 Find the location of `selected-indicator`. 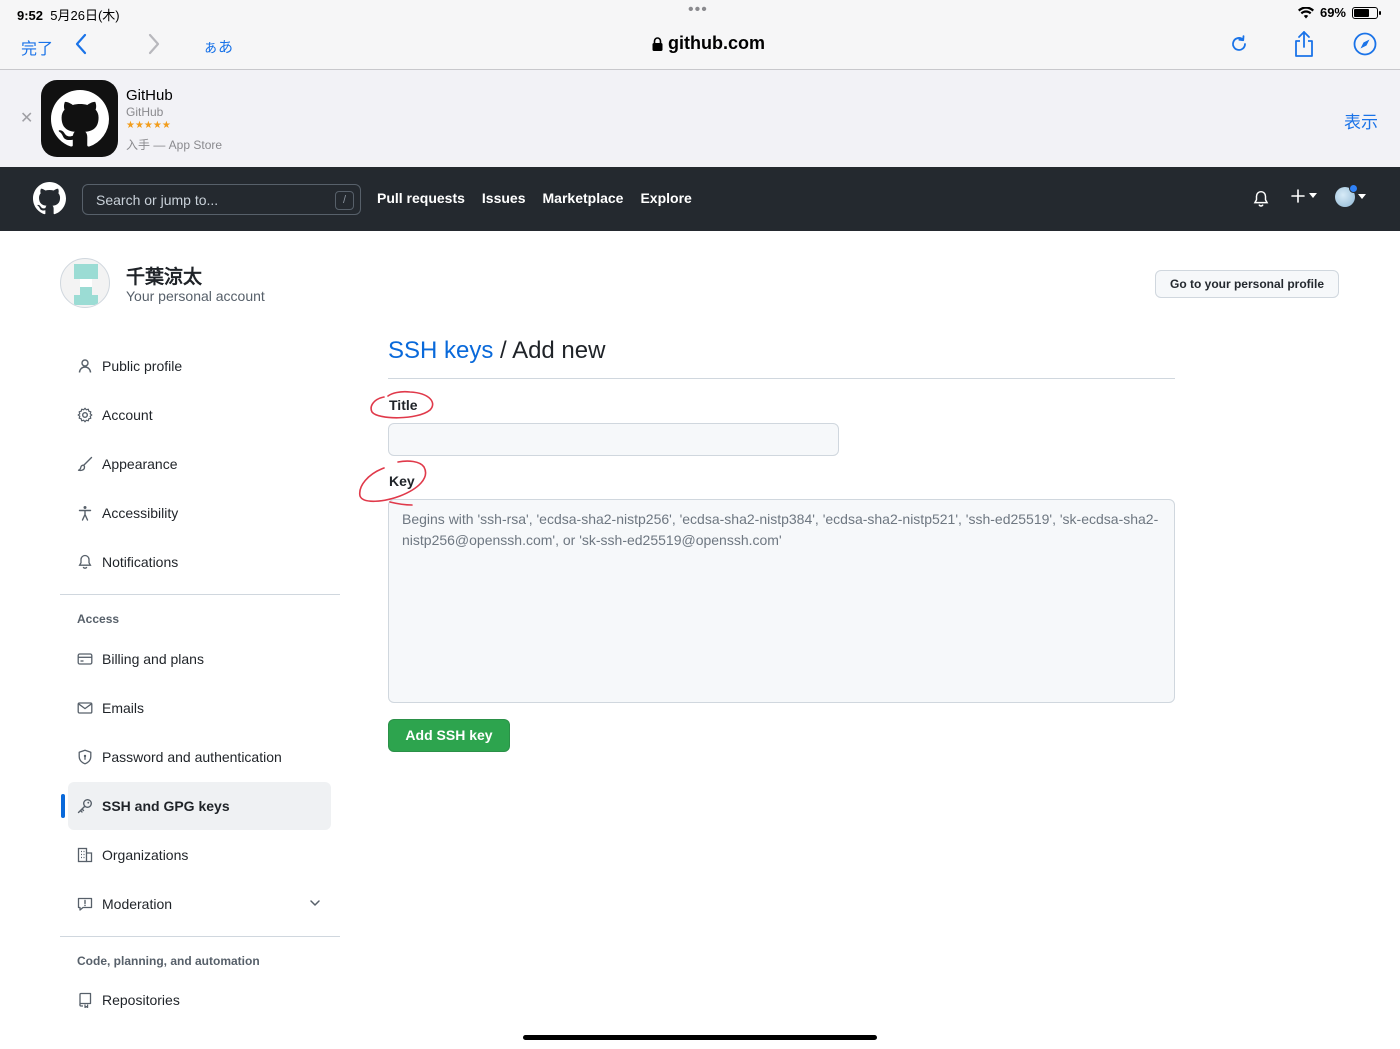

selected-indicator is located at coordinates (63, 806).